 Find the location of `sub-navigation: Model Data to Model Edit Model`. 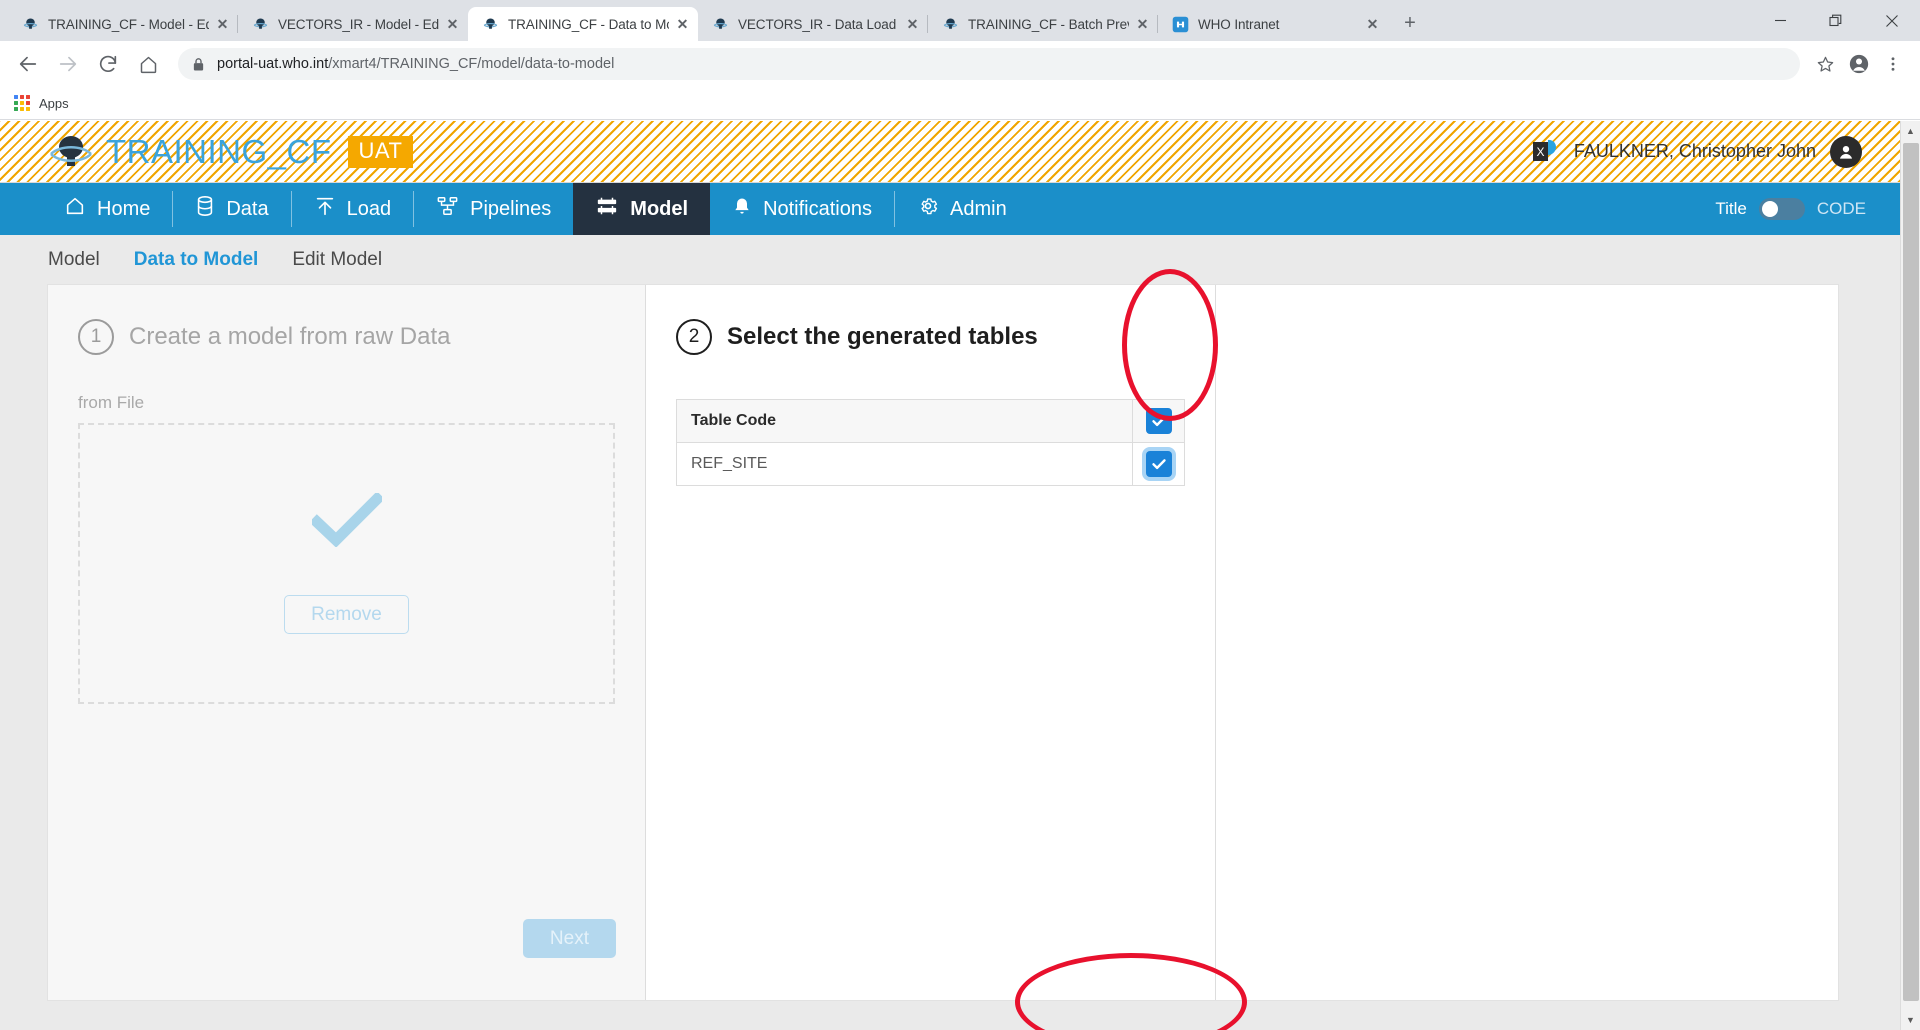

sub-navigation: Model Data to Model Edit Model is located at coordinates (950, 260).